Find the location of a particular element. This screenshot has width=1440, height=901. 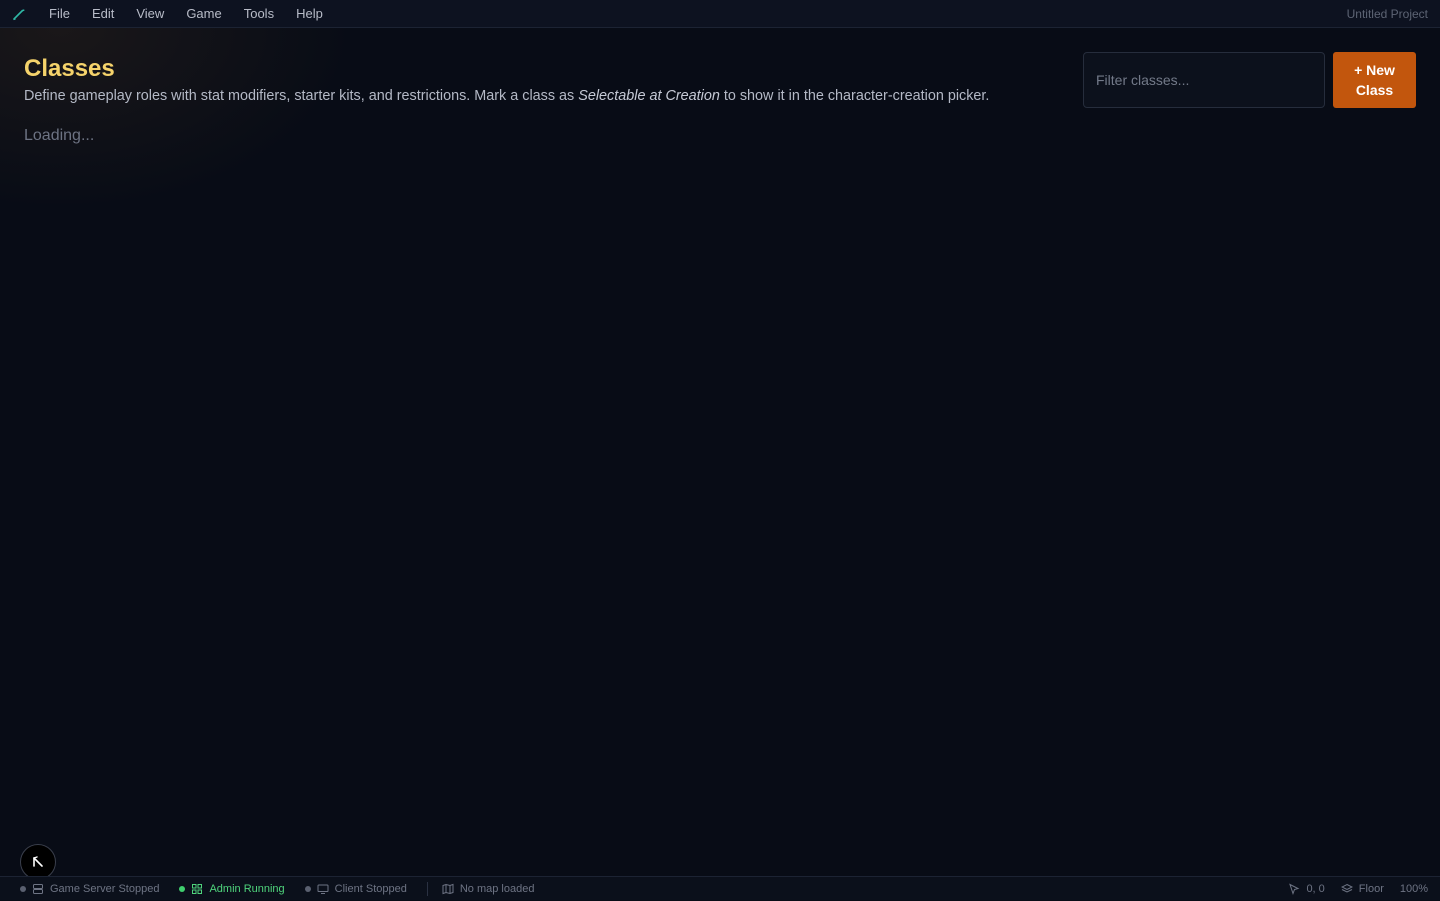

client-label: Client Stopped is located at coordinates (370, 888).